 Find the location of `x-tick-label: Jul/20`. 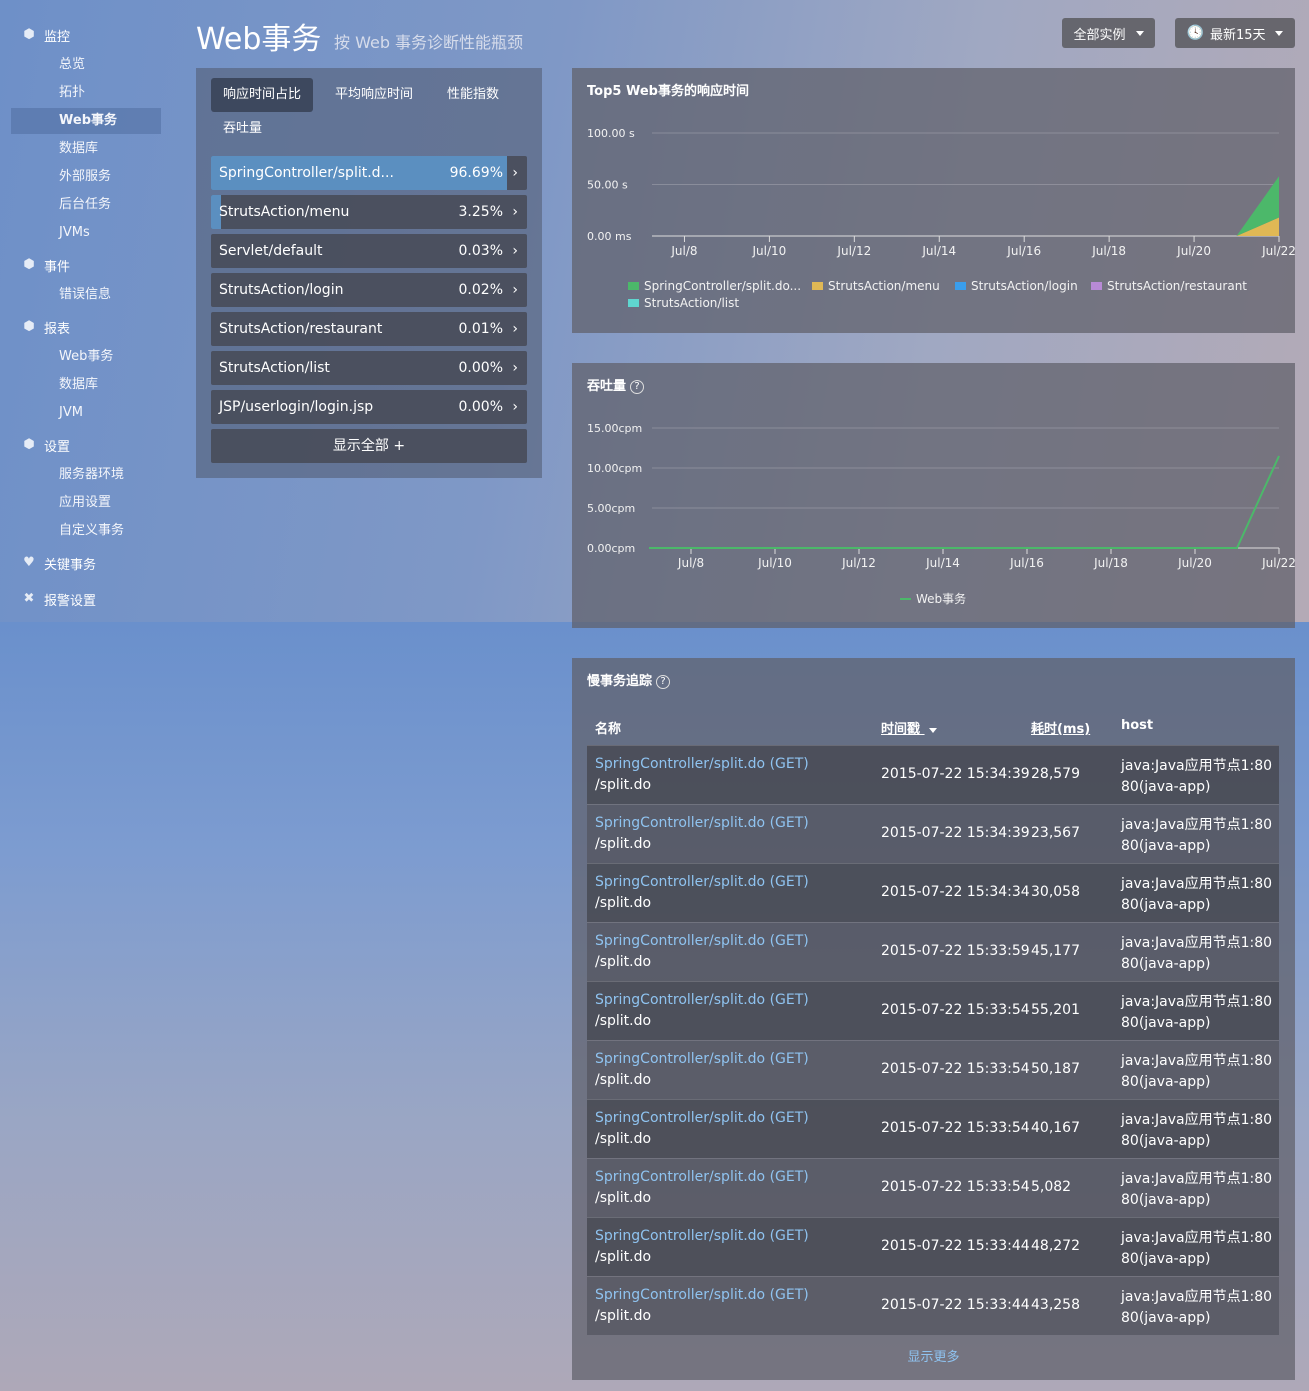

x-tick-label: Jul/20 is located at coordinates (1194, 563).